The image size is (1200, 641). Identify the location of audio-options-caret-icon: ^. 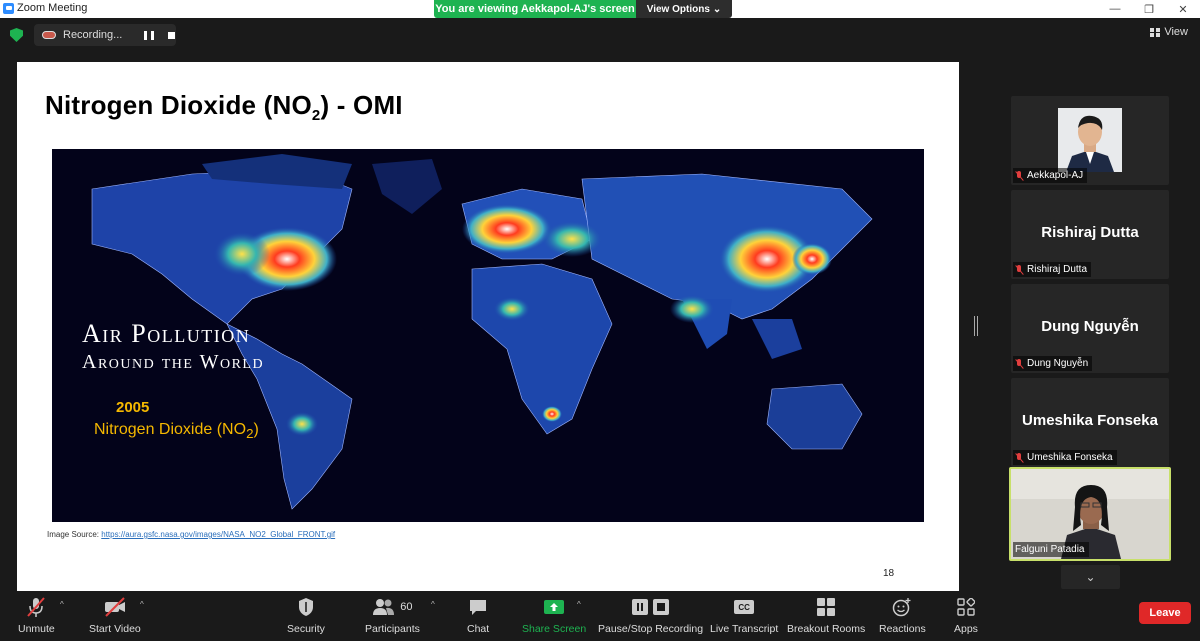
(62, 604).